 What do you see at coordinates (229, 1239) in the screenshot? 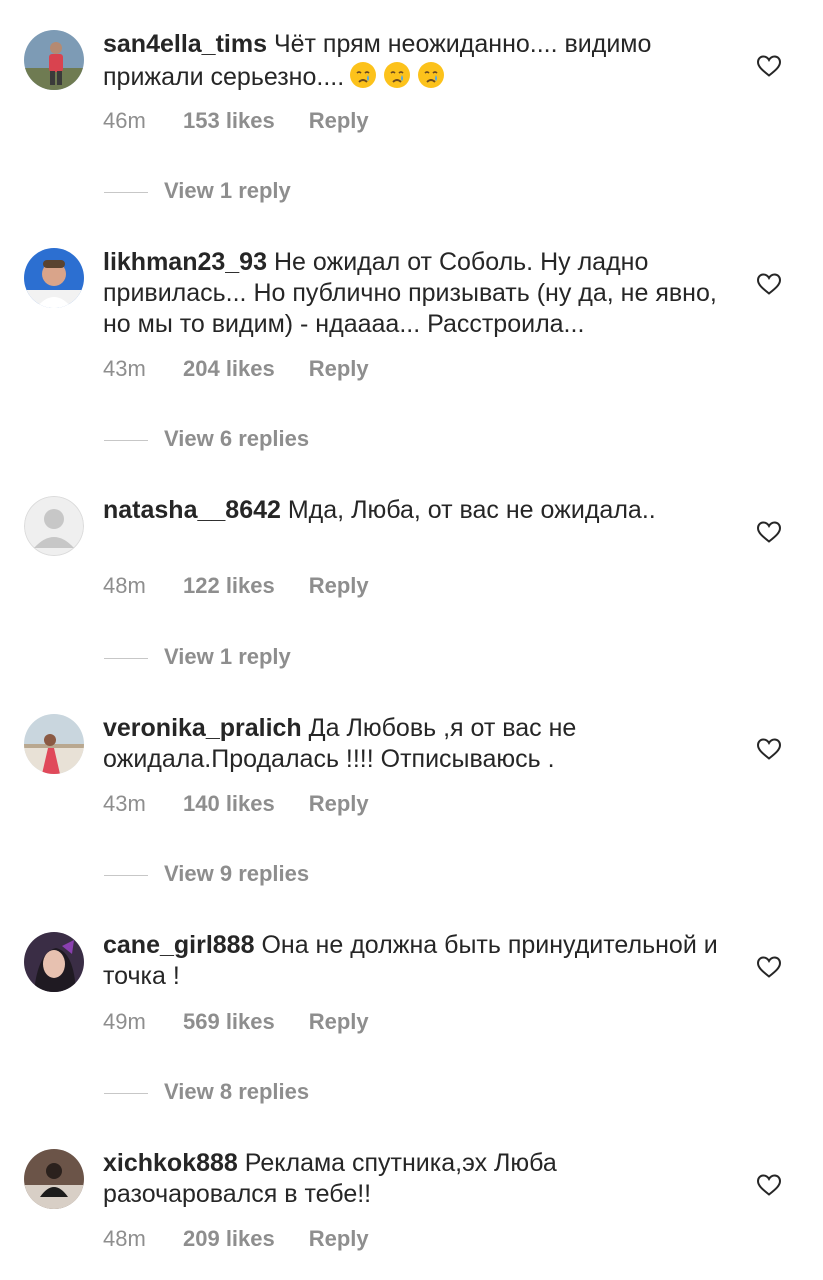
I see `comment-likes: 209 likes` at bounding box center [229, 1239].